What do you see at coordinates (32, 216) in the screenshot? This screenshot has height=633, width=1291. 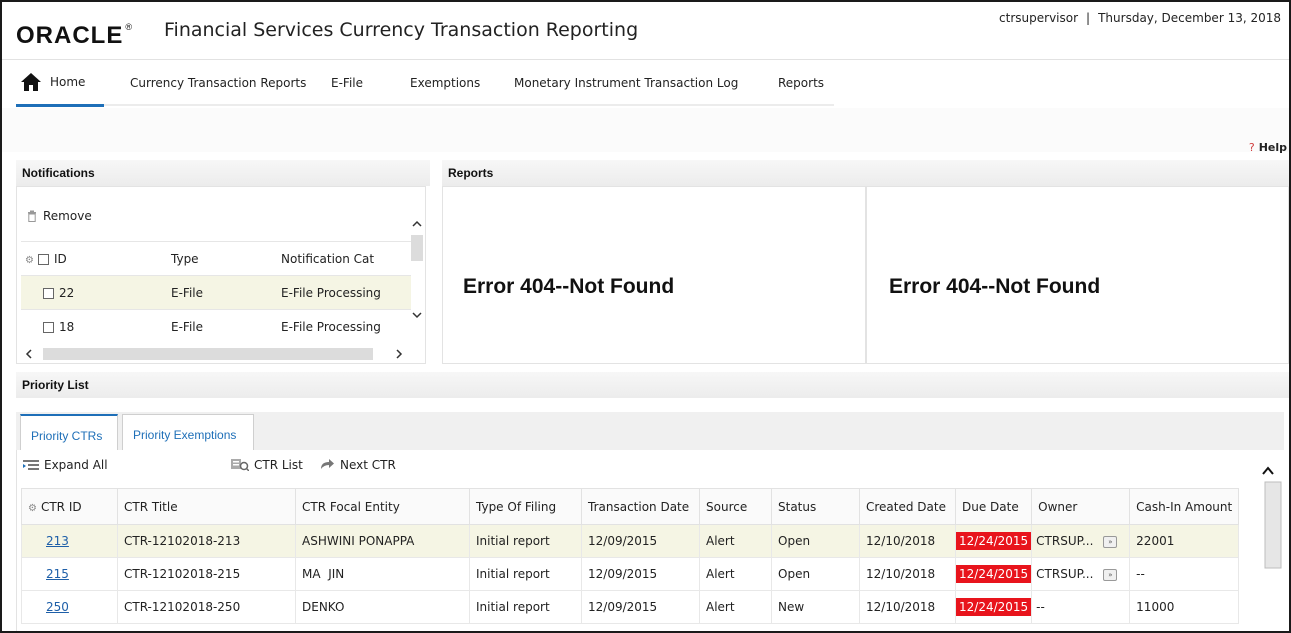 I see `trash-icon` at bounding box center [32, 216].